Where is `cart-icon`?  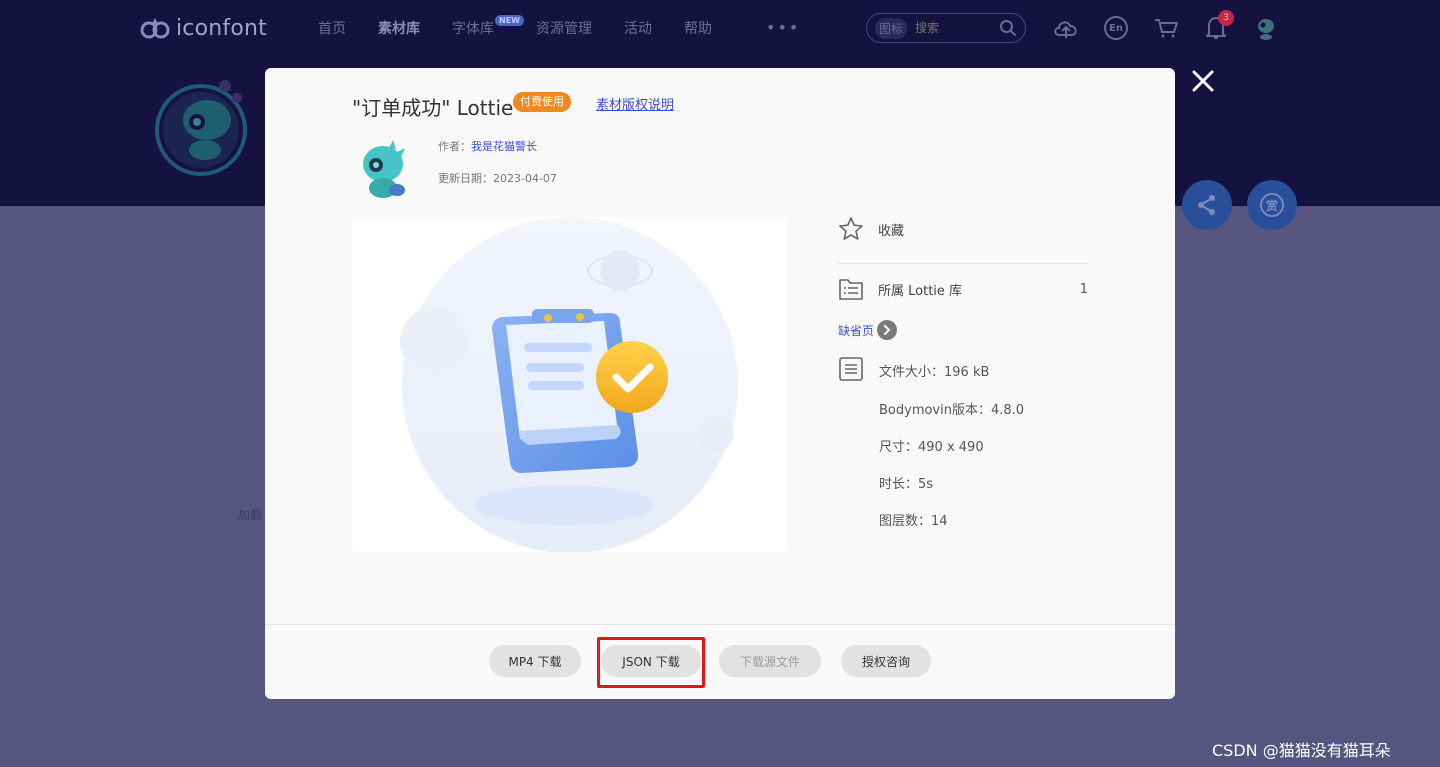 cart-icon is located at coordinates (1166, 28).